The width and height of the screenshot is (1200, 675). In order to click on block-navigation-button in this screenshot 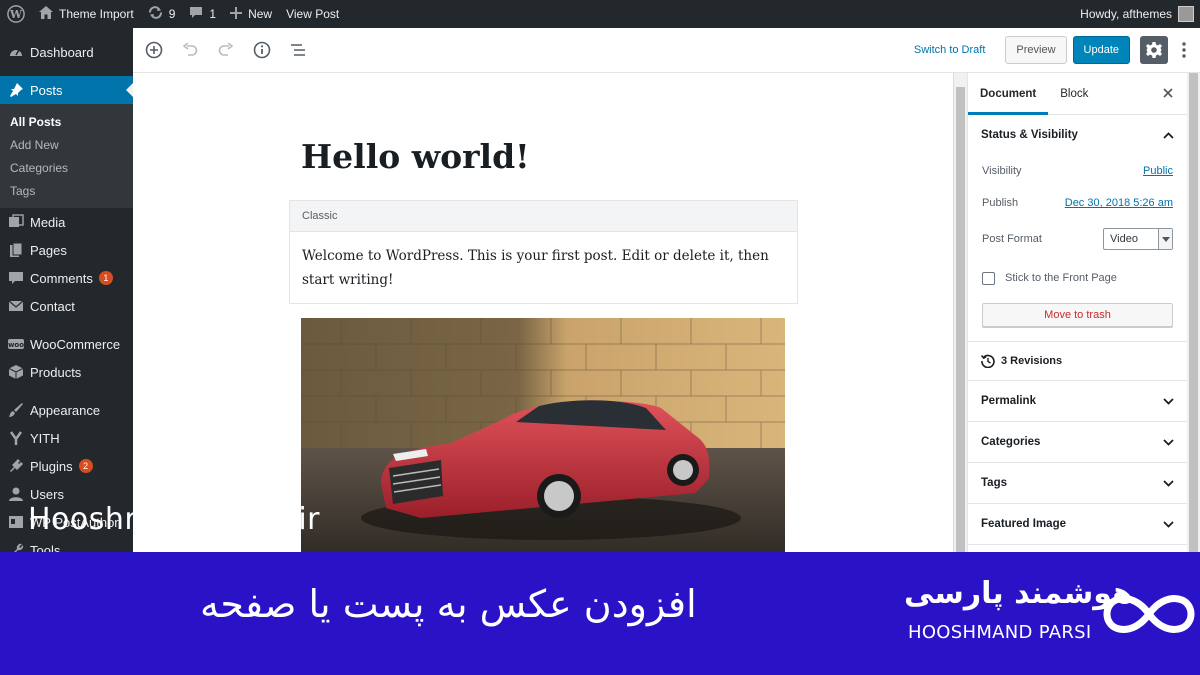, I will do `click(298, 50)`.